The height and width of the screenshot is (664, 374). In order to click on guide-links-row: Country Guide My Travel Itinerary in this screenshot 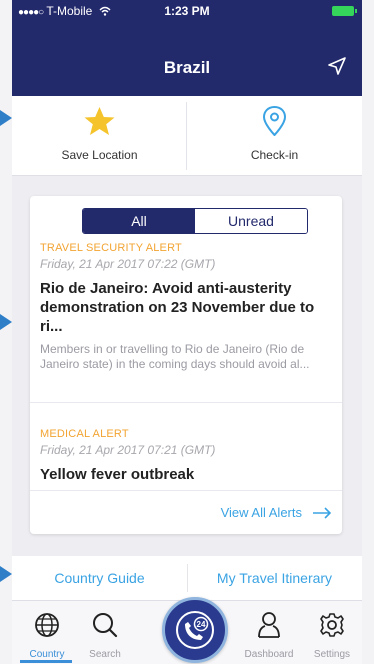, I will do `click(187, 578)`.